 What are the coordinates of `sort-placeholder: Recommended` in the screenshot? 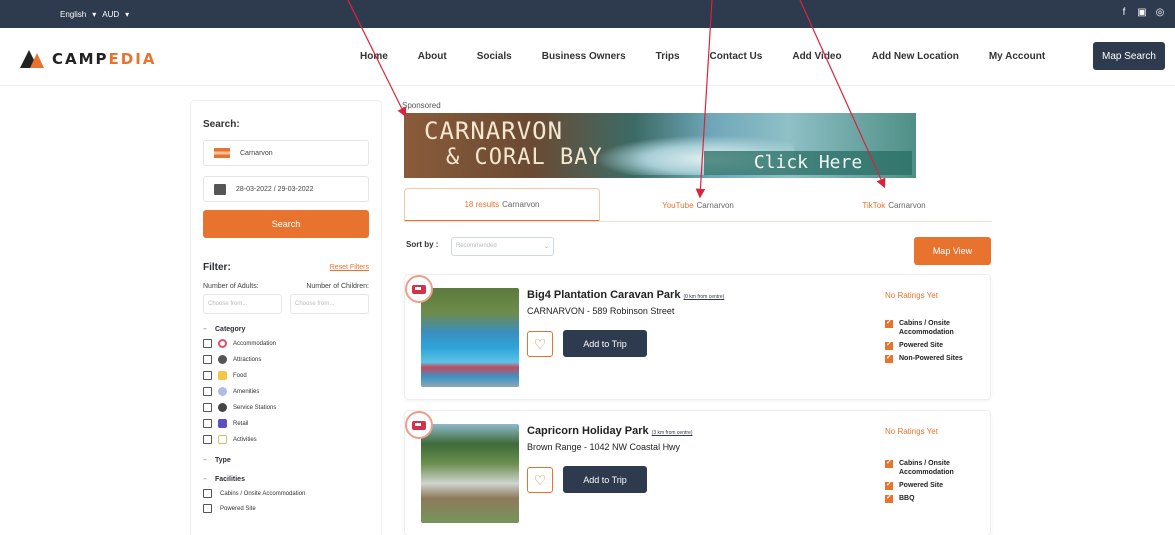 It's located at (476, 246).